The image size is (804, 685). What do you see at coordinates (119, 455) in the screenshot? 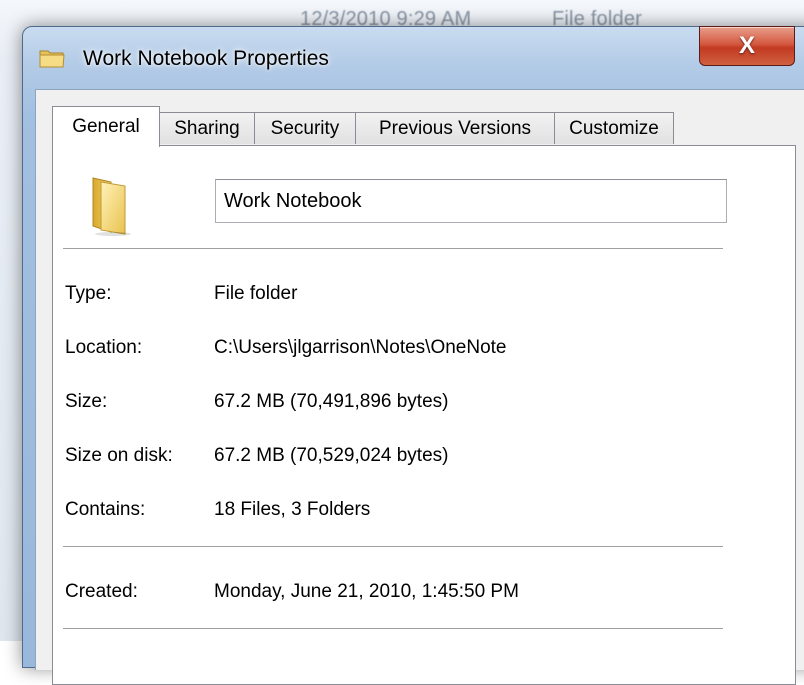
I see `size-on-disk-label: Size on disk:` at bounding box center [119, 455].